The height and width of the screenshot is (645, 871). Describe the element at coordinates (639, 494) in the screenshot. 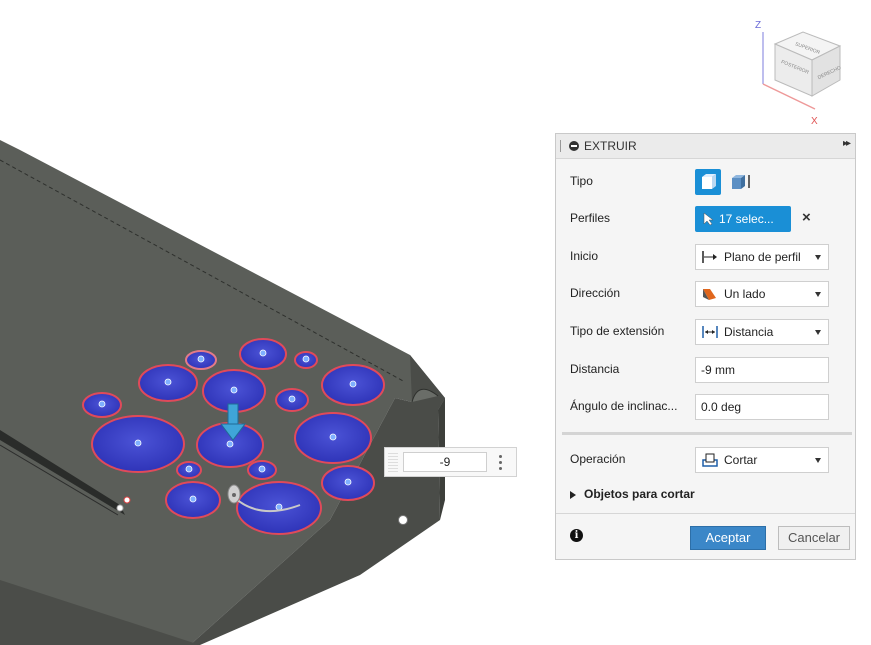

I see `objetos-para-cortar-label: Objetos para cortar` at that location.